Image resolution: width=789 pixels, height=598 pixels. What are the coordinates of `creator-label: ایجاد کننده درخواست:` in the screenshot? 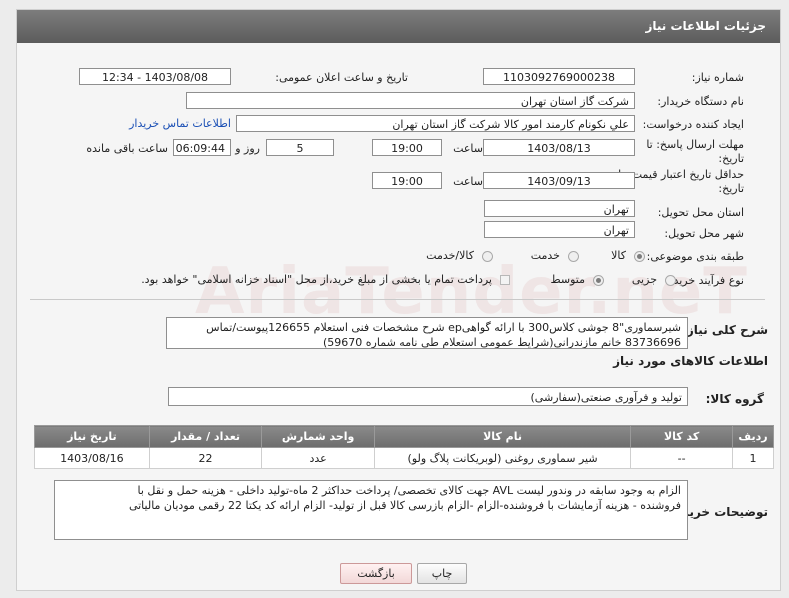 It's located at (693, 124).